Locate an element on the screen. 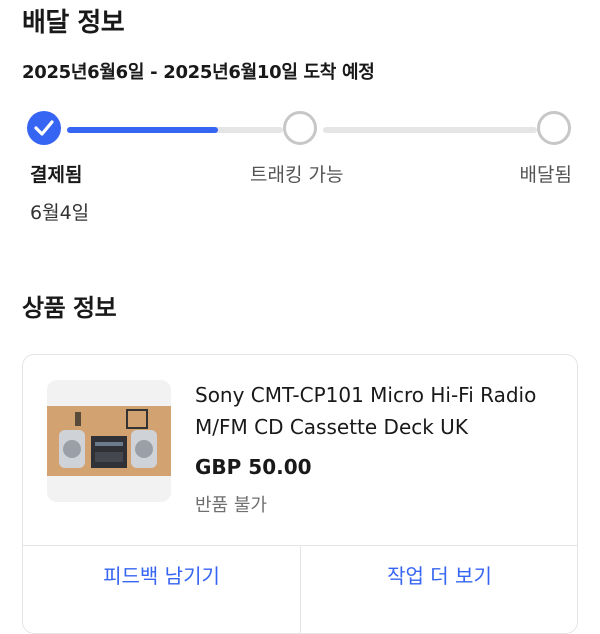 This screenshot has height=634, width=600. step-trackable-label: 트래킹 가능 is located at coordinates (297, 175).